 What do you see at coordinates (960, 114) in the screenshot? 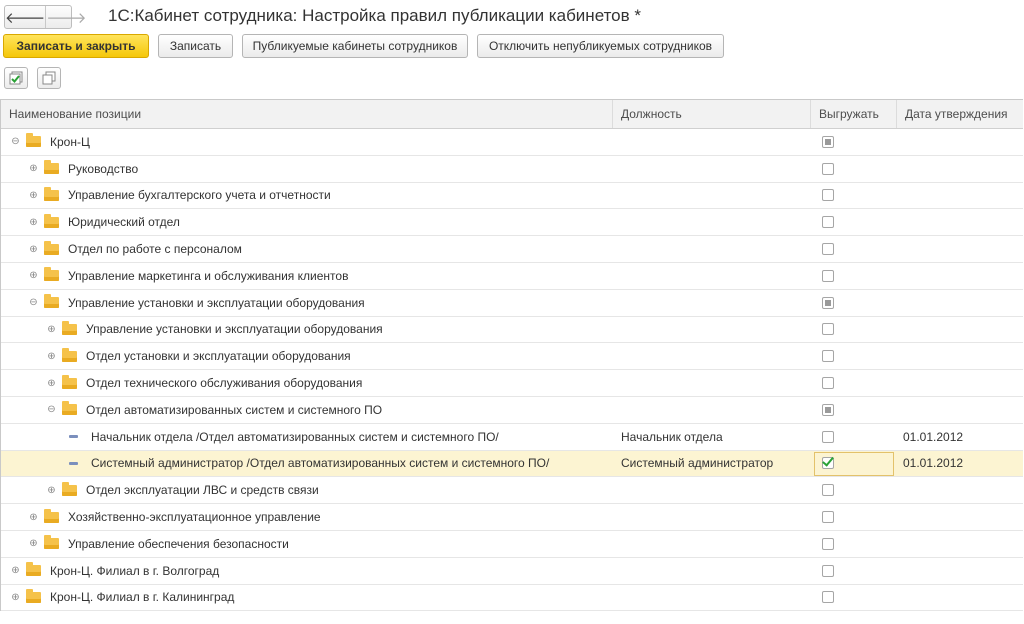
I see `column-header-approval-date: Дата утверждения` at bounding box center [960, 114].